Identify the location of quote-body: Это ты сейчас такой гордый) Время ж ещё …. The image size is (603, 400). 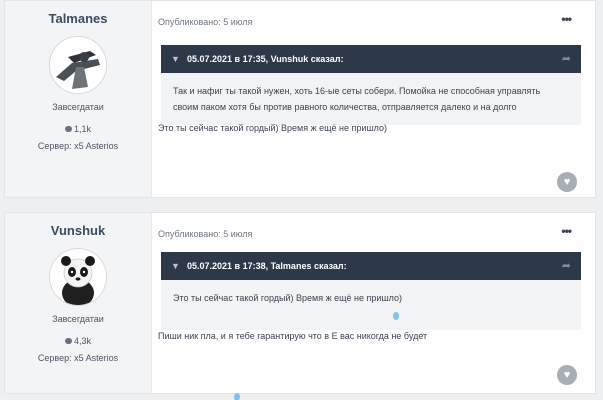
(371, 305).